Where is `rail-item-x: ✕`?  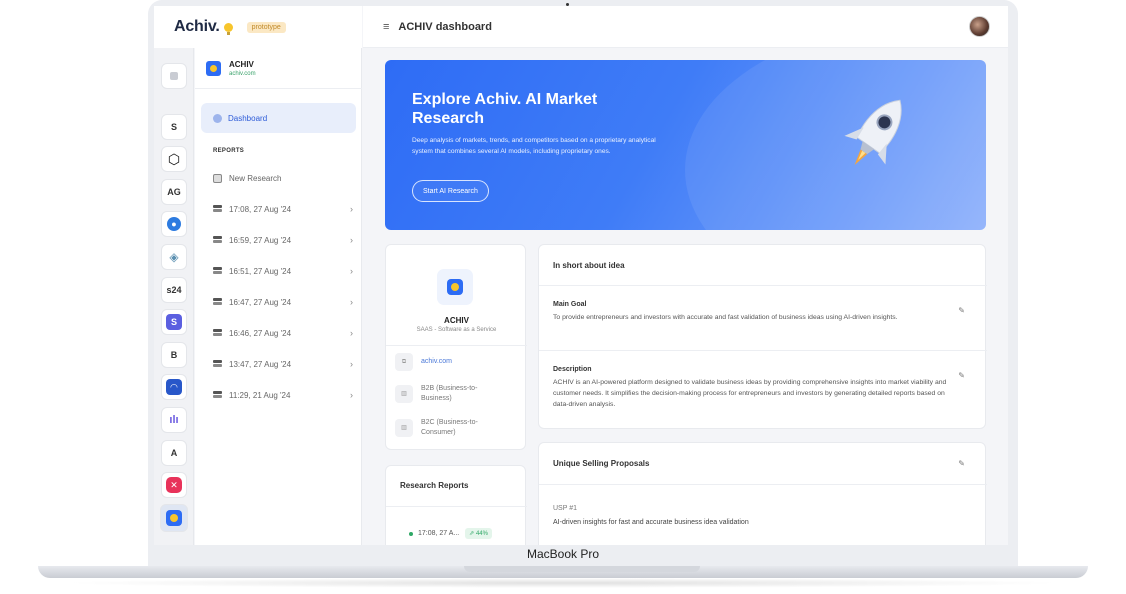
rail-item-x: ✕ is located at coordinates (174, 485).